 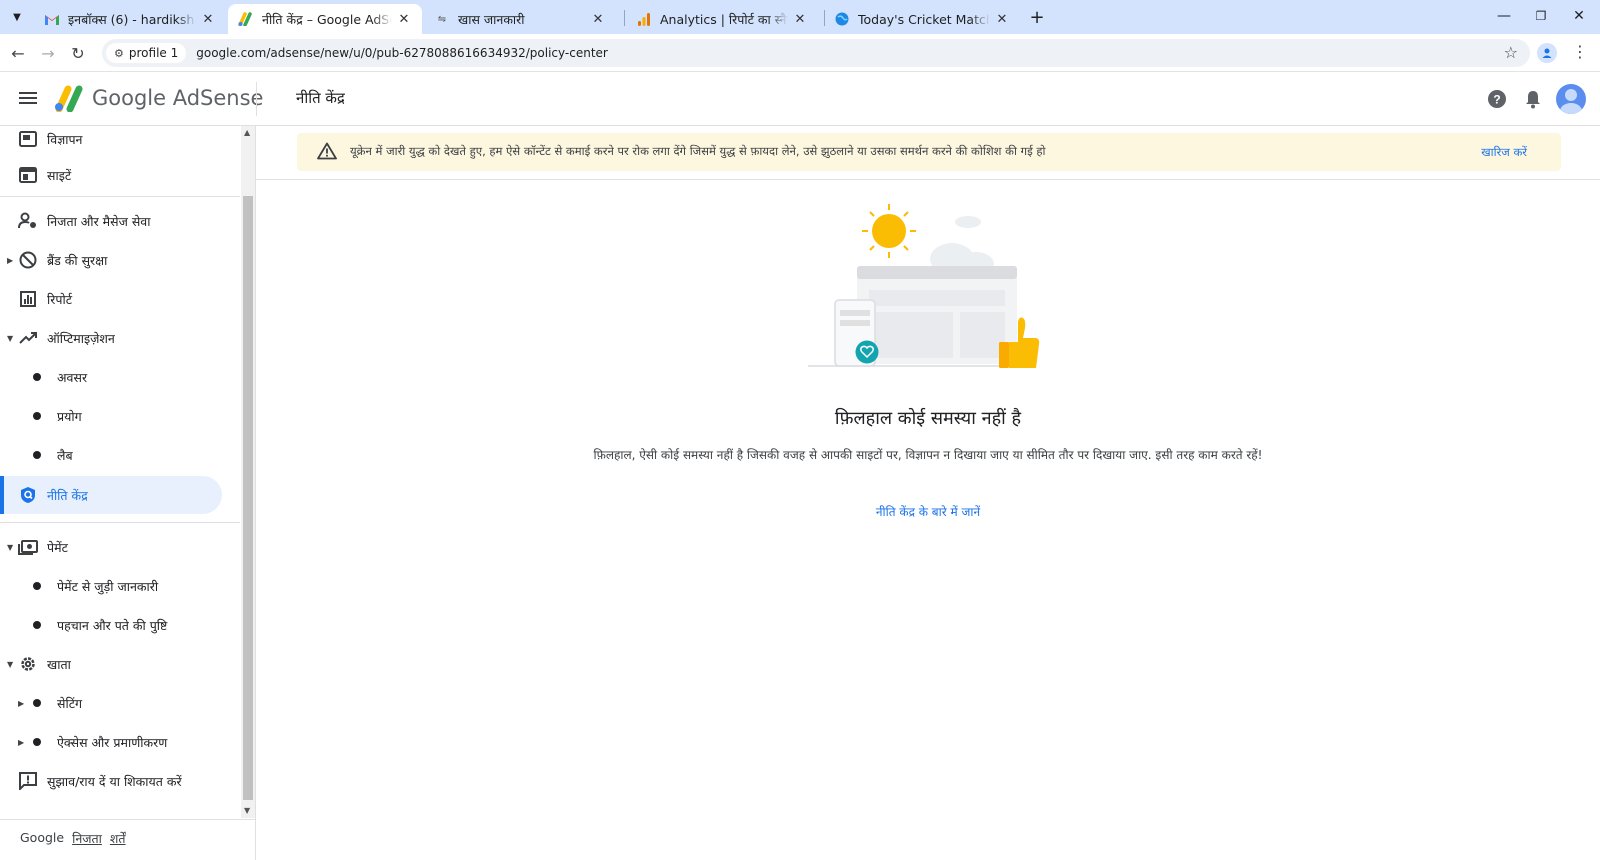 I want to click on privacy-icon, so click(x=28, y=221).